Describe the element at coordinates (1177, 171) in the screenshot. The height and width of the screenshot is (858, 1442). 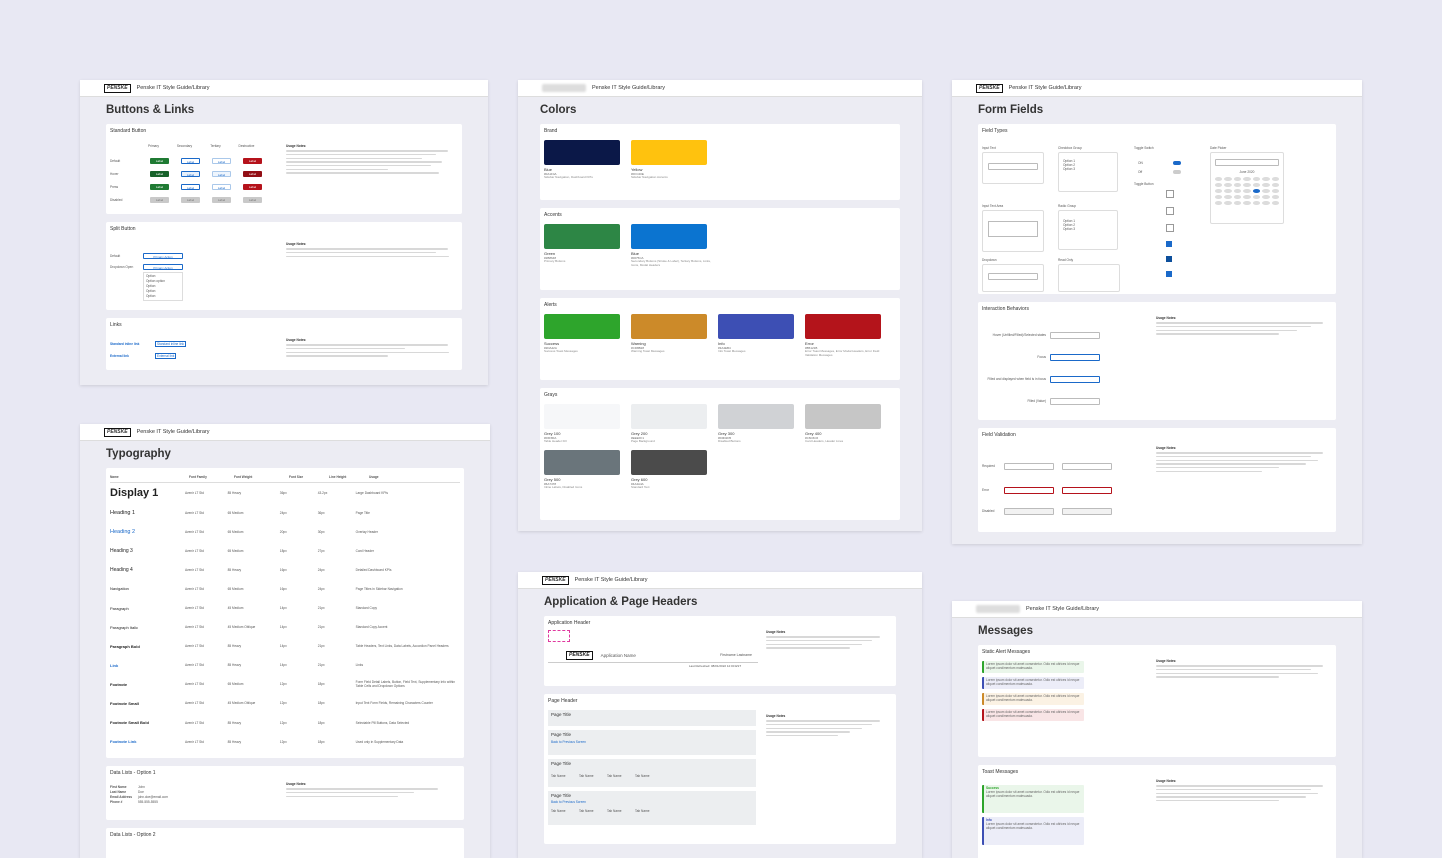
I see `toggle-off` at that location.